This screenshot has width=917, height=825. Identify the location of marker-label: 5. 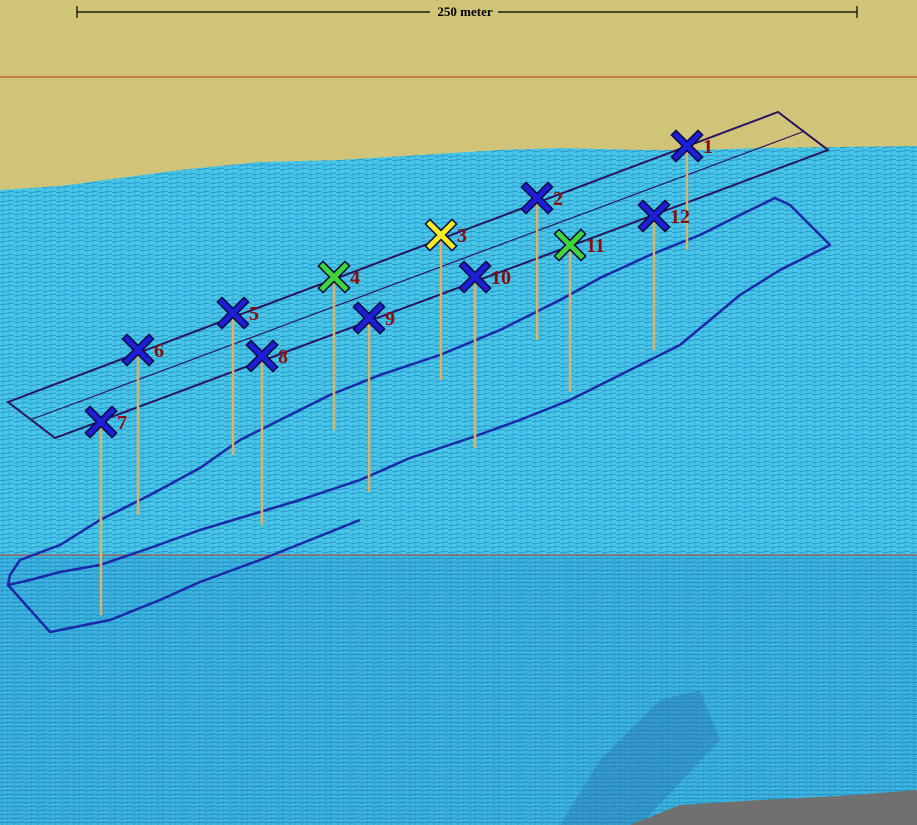
(254, 314).